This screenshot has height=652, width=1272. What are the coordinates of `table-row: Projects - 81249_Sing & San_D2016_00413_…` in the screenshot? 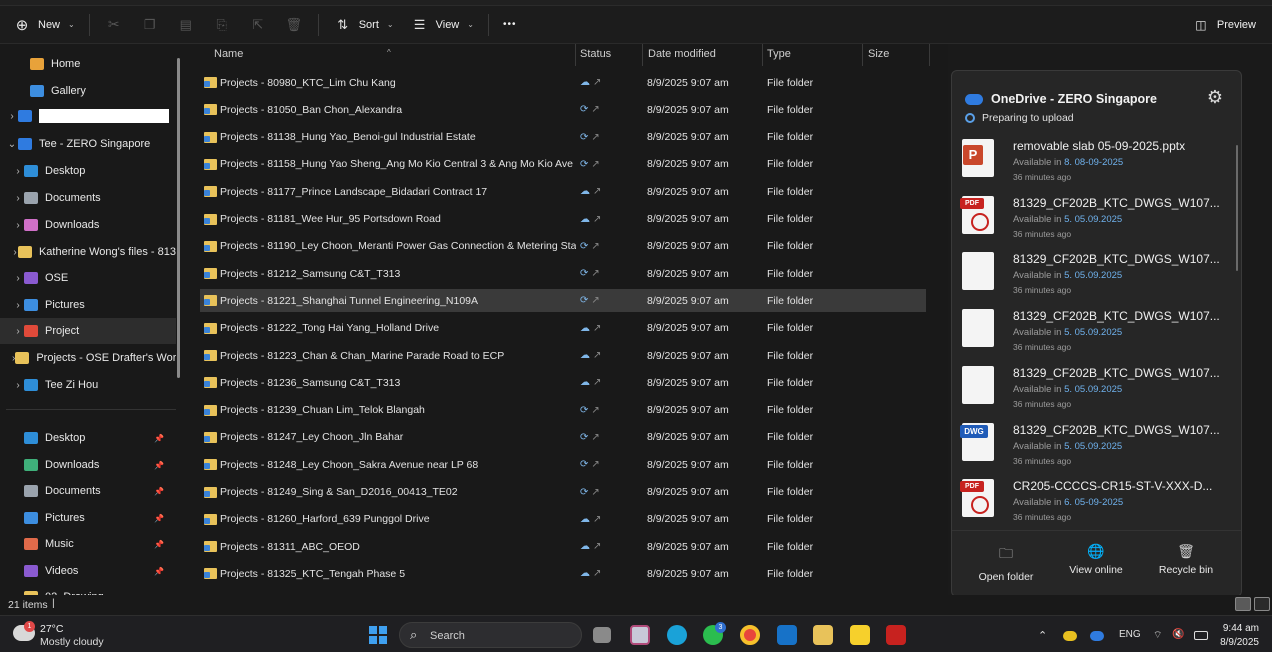 It's located at (563, 492).